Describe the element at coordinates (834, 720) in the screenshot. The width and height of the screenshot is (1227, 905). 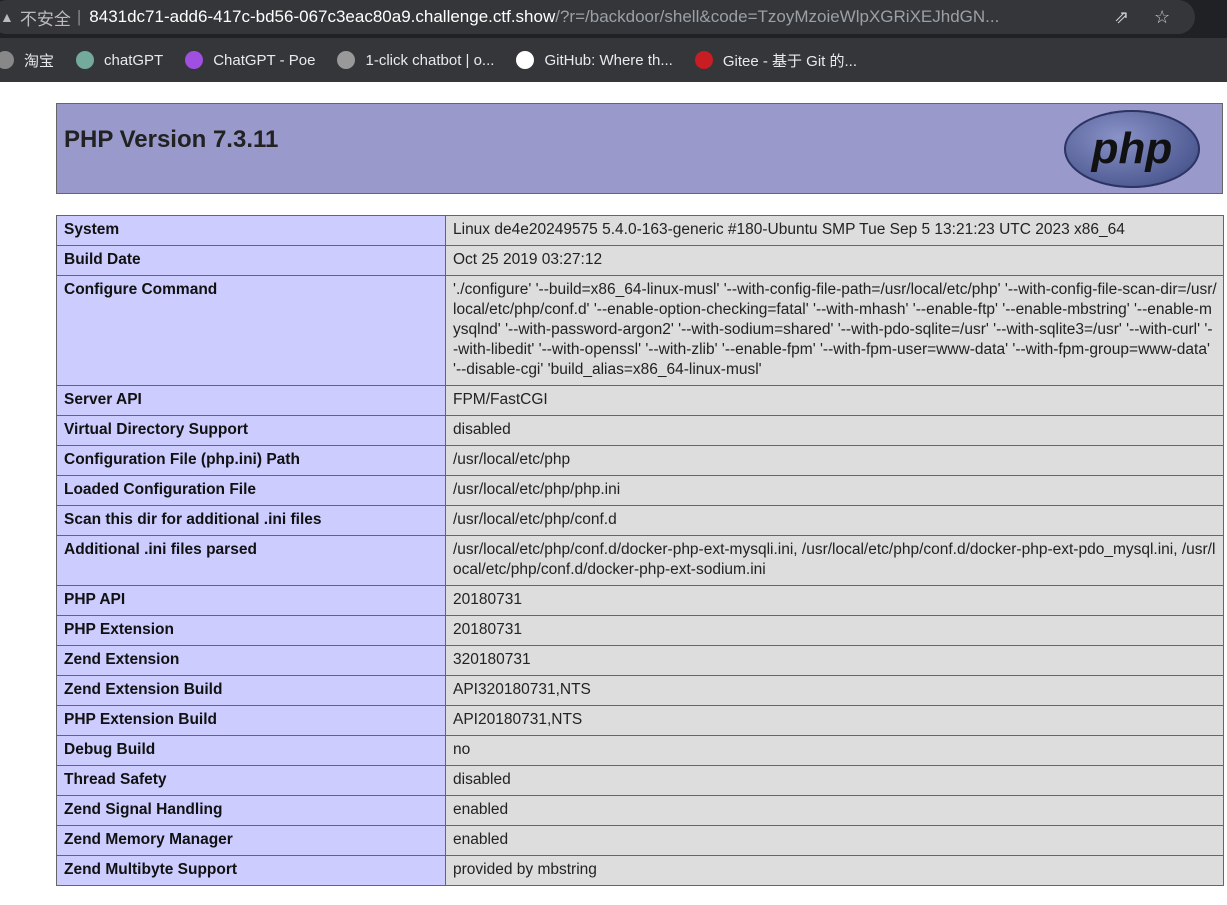
I see `row-value: API20180731,NTS` at that location.